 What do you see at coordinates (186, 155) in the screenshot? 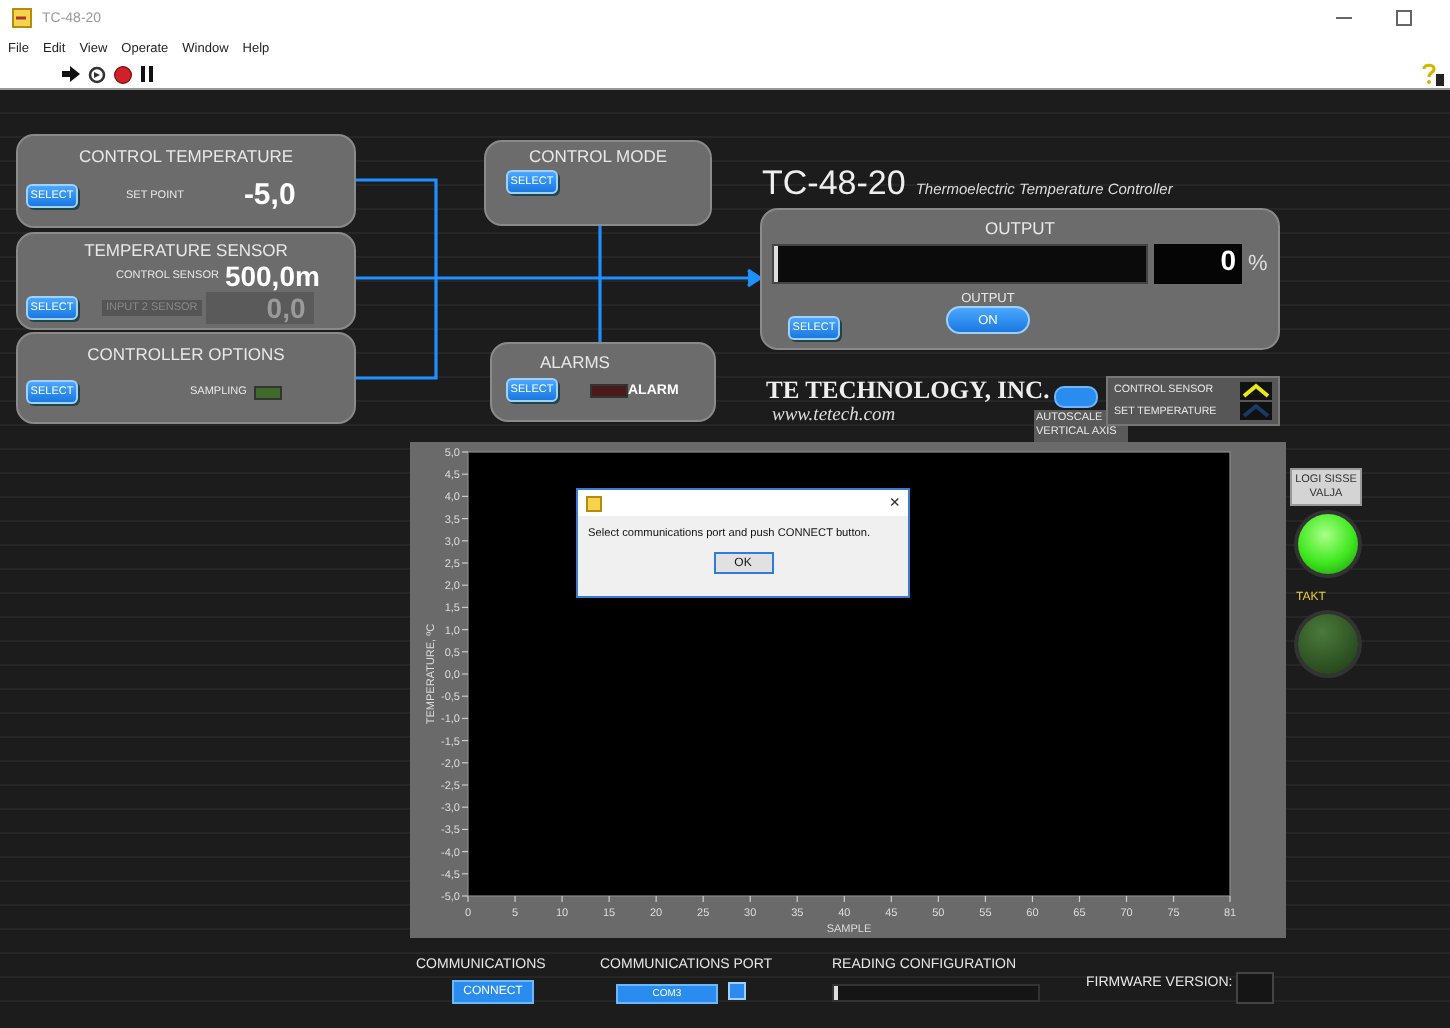
I see `panel-title: CONTROL TEMPERATURE` at bounding box center [186, 155].